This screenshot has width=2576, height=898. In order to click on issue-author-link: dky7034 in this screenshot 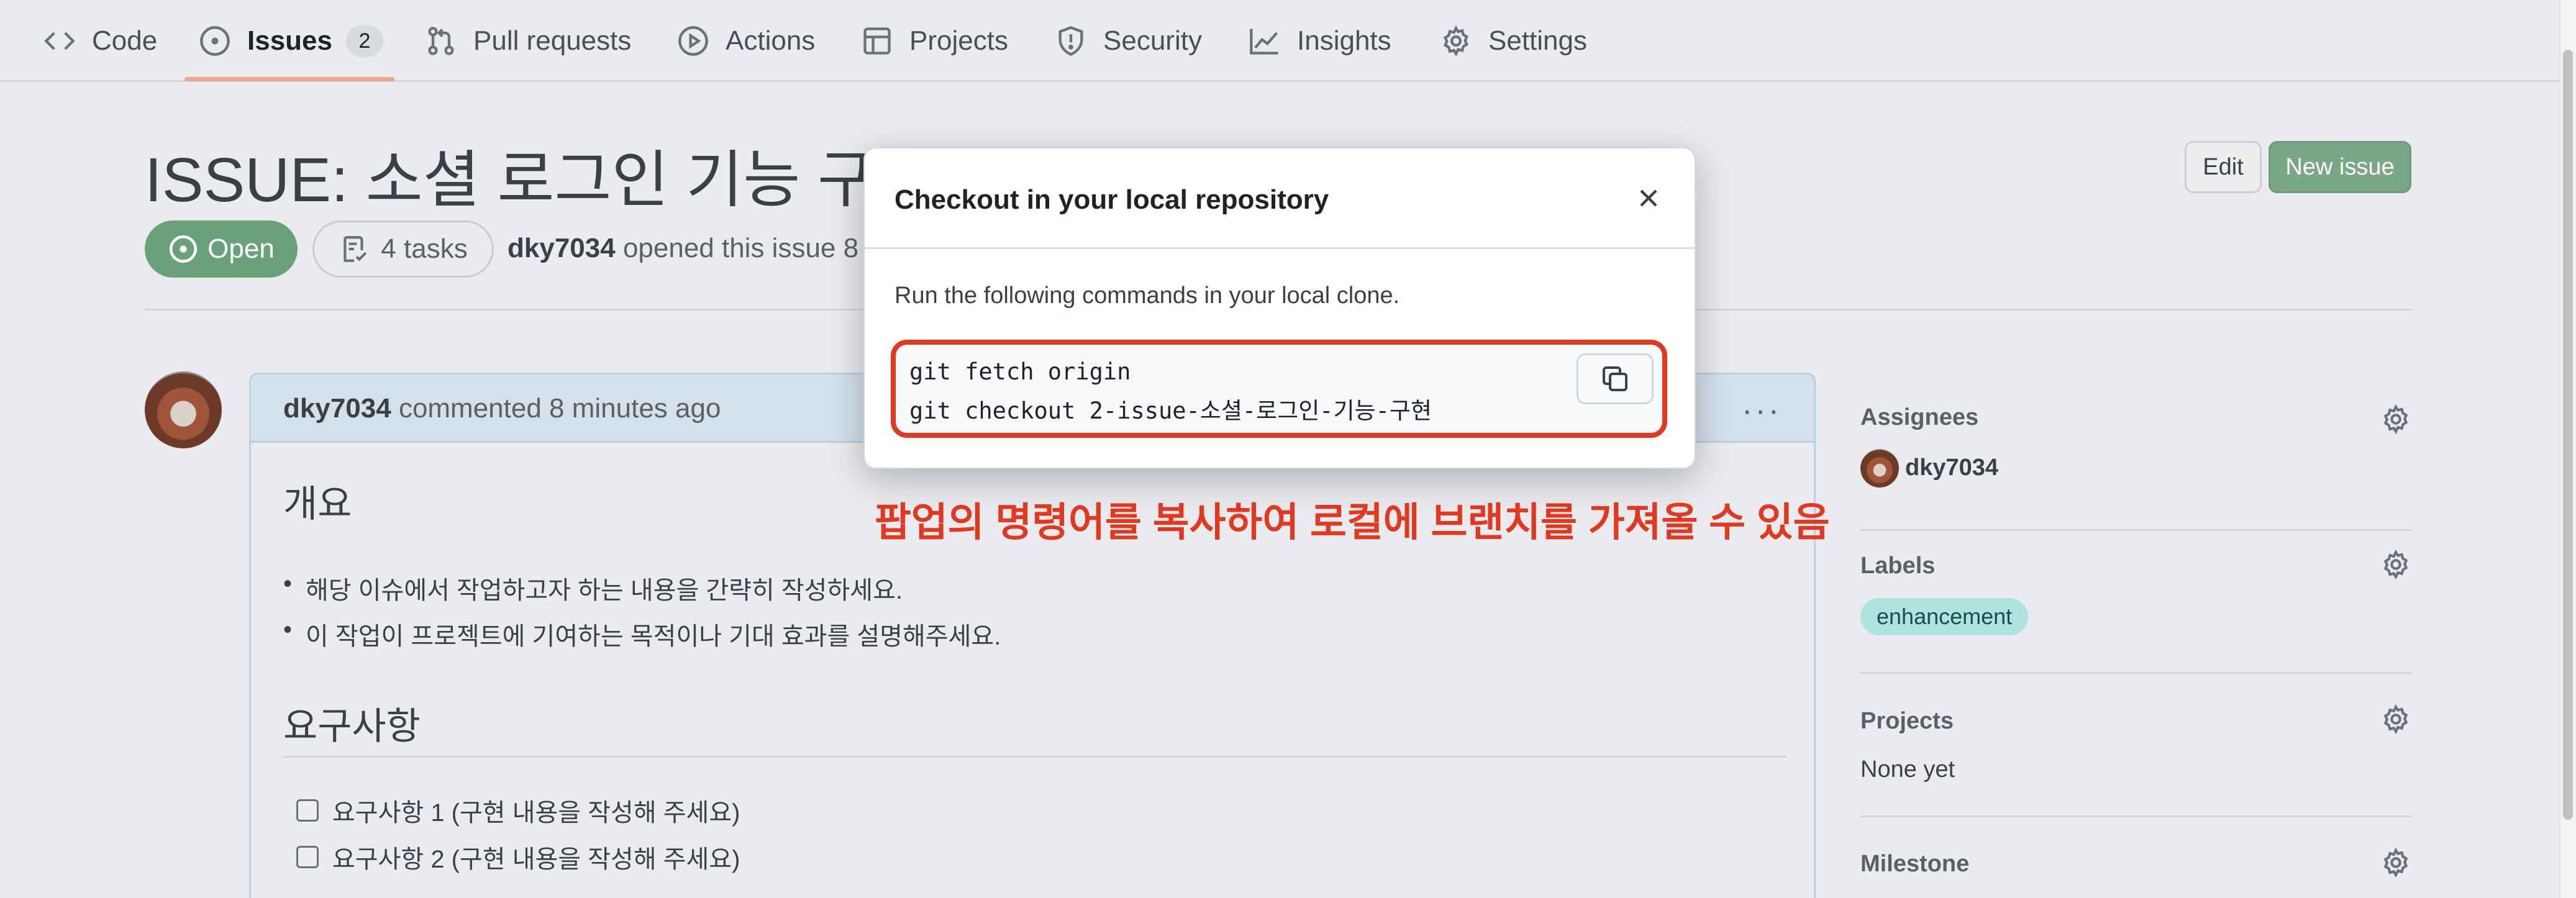, I will do `click(561, 248)`.